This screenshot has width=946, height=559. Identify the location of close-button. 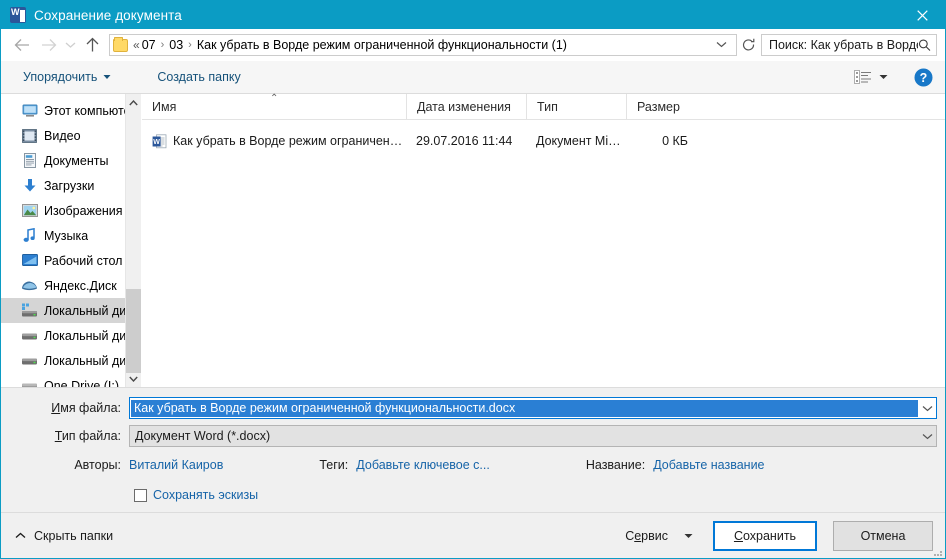
(922, 15).